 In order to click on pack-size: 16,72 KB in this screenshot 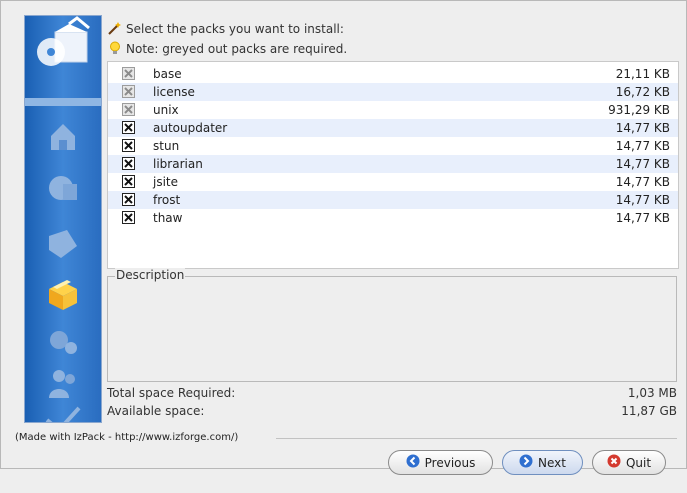, I will do `click(642, 92)`.